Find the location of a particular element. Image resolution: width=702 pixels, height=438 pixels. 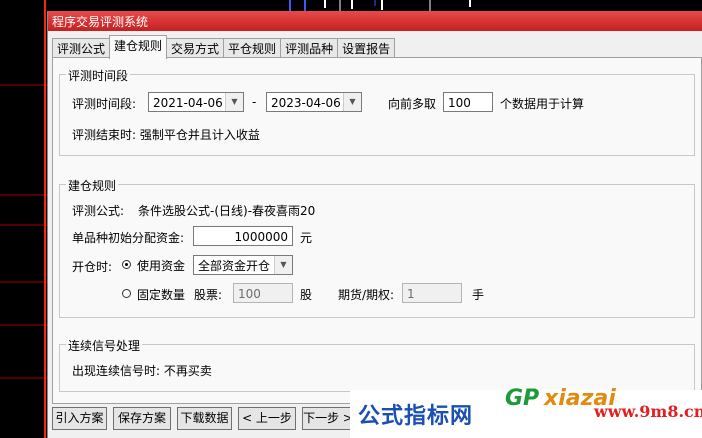

futures-qty-value: 1 is located at coordinates (411, 294).